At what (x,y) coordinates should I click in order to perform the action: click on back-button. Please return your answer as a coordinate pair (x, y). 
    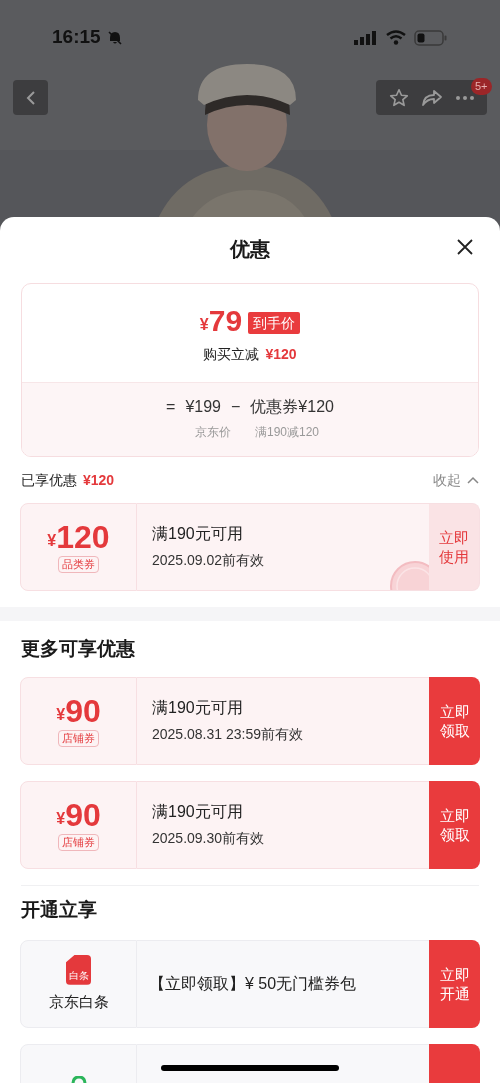
    Looking at the image, I should click on (30, 97).